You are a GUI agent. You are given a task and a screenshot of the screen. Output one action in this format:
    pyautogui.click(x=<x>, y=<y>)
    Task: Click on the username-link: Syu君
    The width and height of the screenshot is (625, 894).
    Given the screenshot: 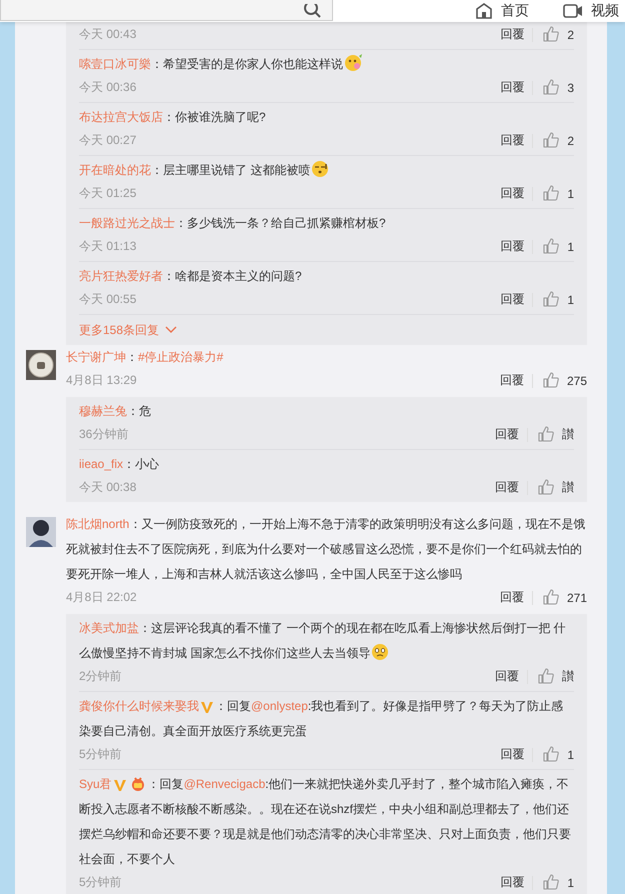 What is the action you would take?
    pyautogui.click(x=95, y=784)
    